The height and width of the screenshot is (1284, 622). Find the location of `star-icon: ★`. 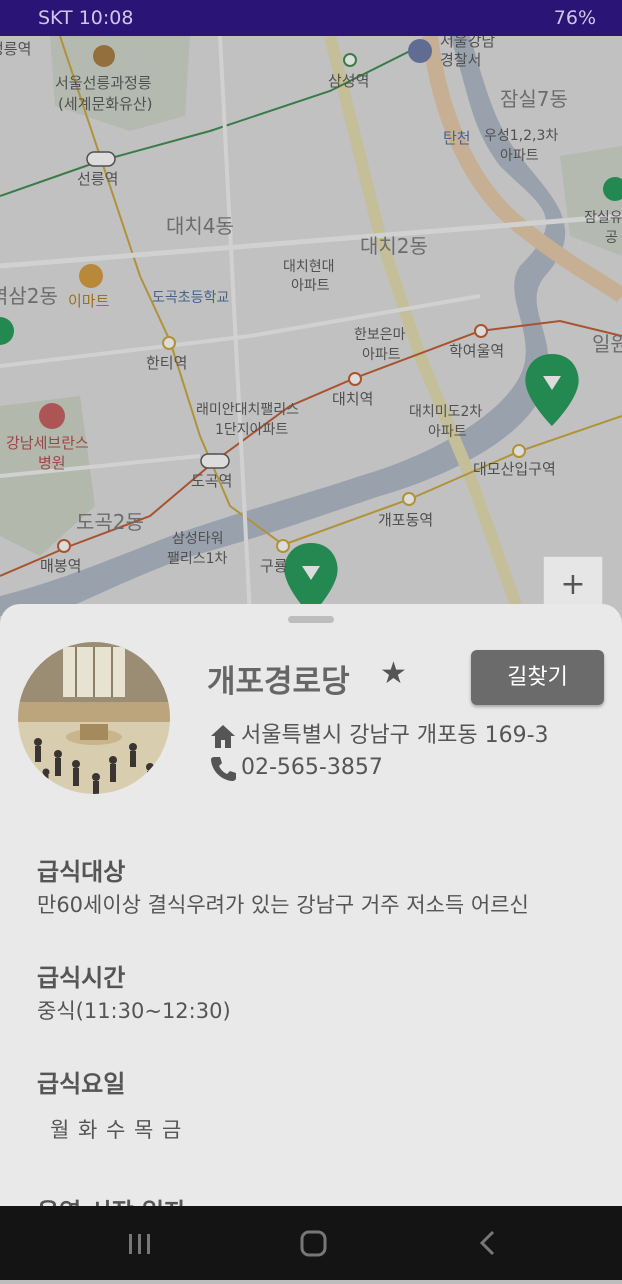

star-icon: ★ is located at coordinates (393, 673).